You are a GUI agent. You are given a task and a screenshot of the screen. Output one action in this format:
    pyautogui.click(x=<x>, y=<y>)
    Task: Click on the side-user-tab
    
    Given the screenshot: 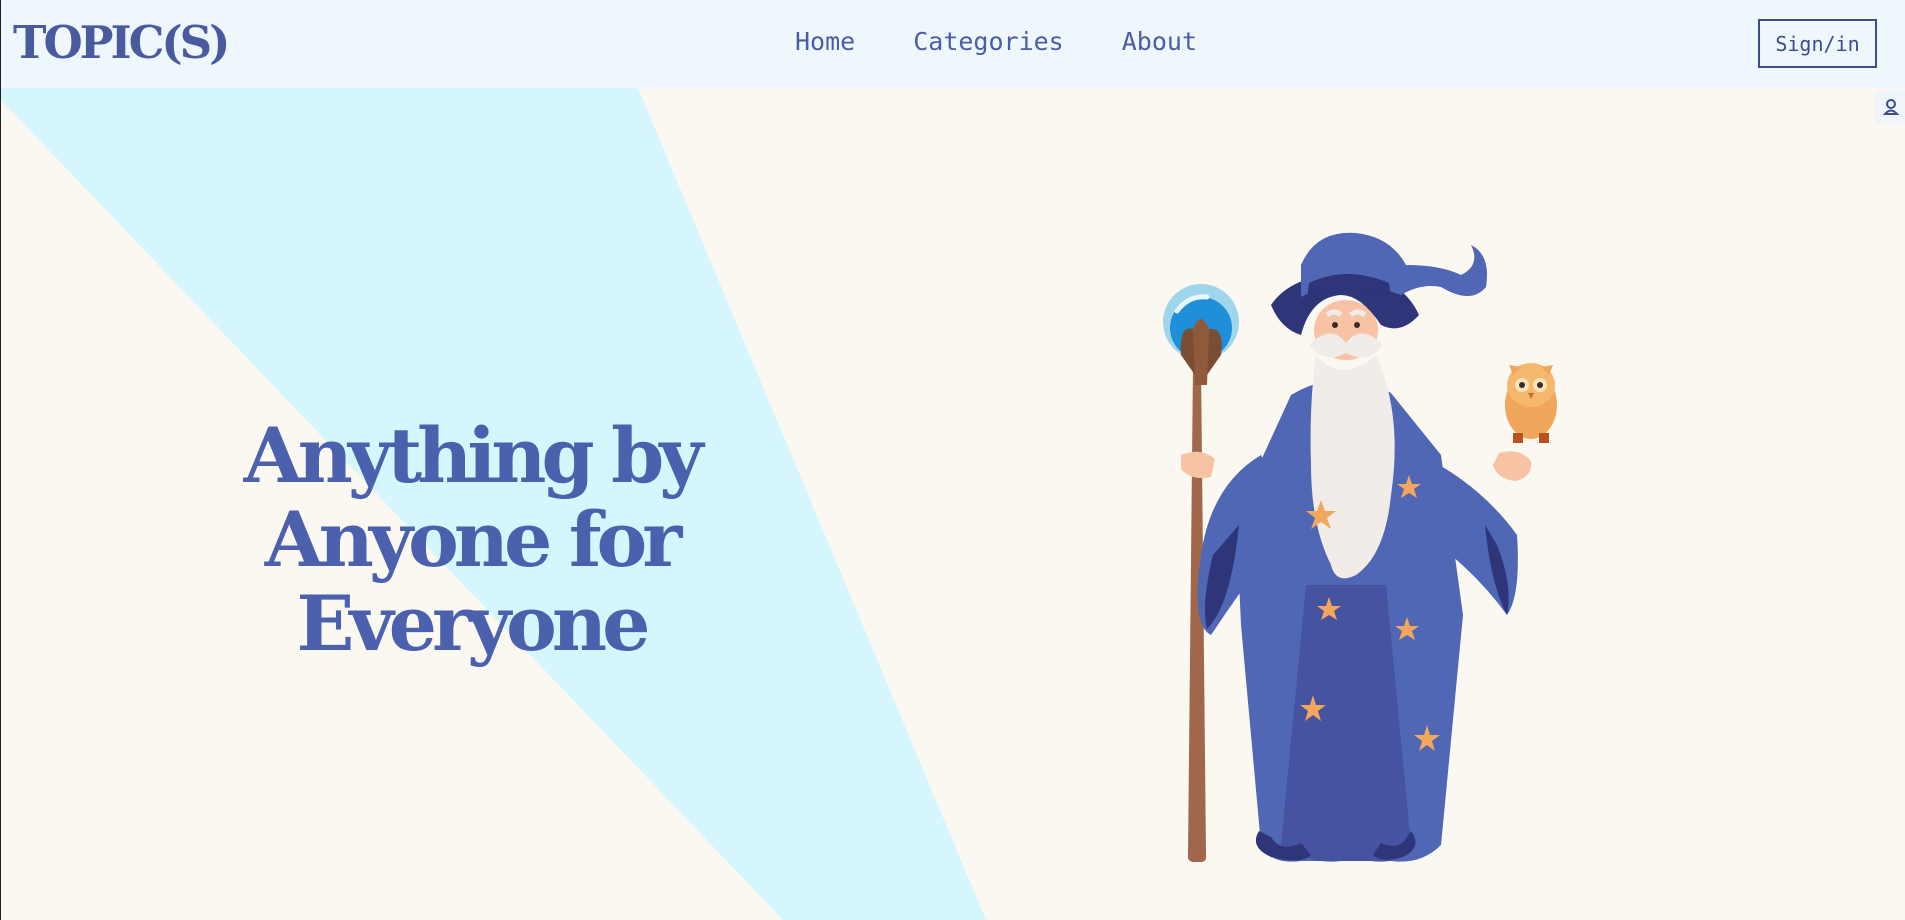 What is the action you would take?
    pyautogui.click(x=1890, y=107)
    